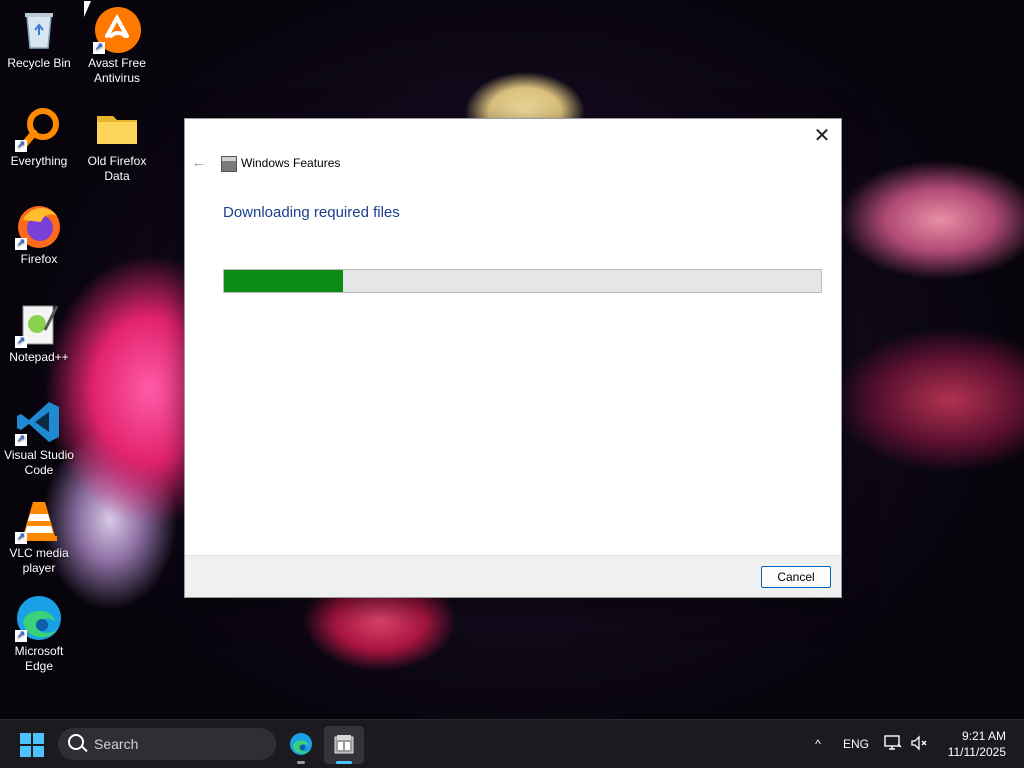 The width and height of the screenshot is (1024, 768). What do you see at coordinates (39, 462) in the screenshot?
I see `desktop-icon-label: Visual Studio Code` at bounding box center [39, 462].